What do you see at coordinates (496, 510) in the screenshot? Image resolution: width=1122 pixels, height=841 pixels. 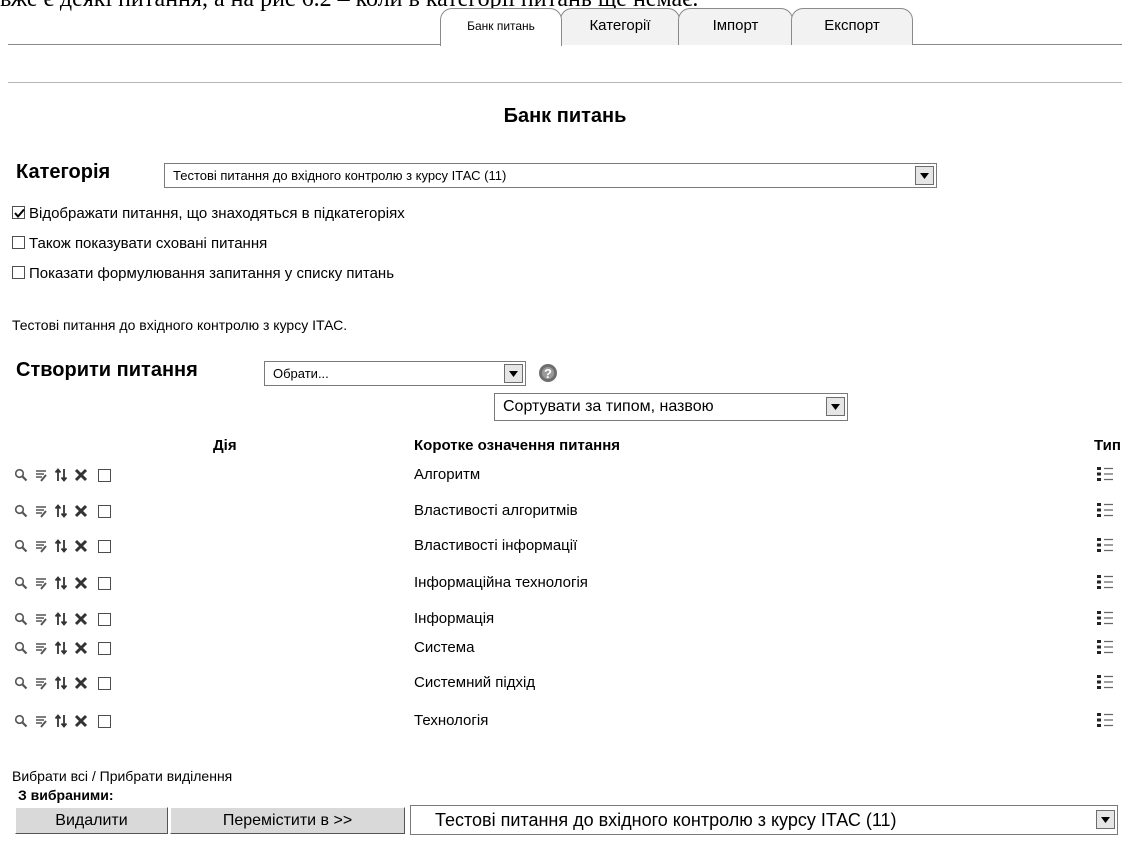 I see `question-name: Властивості алгоритмів` at bounding box center [496, 510].